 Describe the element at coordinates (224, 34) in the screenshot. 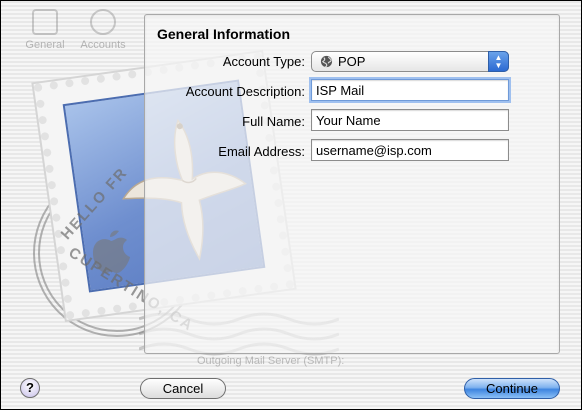

I see `panel-title: General Information` at that location.